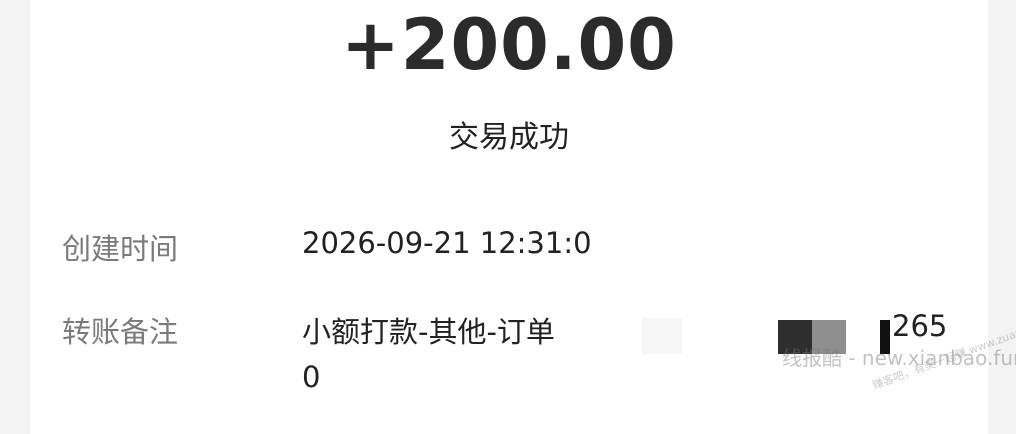  What do you see at coordinates (509, 137) in the screenshot?
I see `transaction-status: 交易成功` at bounding box center [509, 137].